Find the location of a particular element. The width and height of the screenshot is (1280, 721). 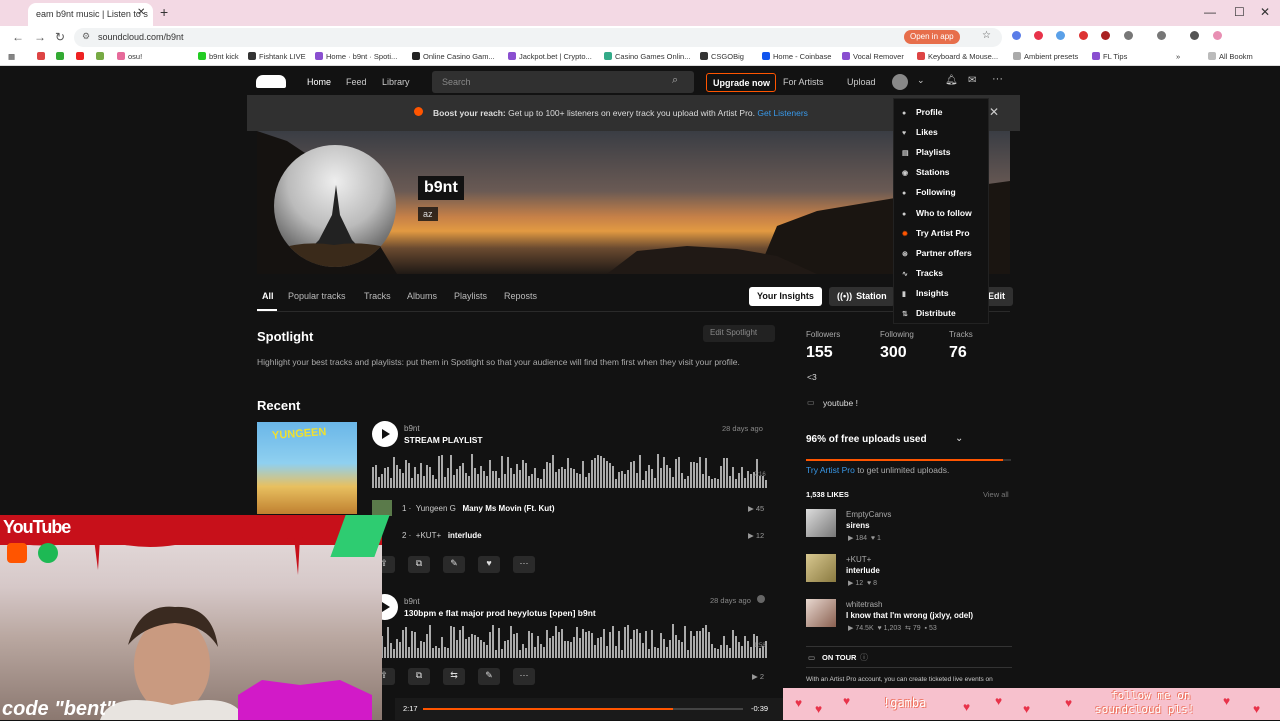

maps-icon is located at coordinates (61, 56).